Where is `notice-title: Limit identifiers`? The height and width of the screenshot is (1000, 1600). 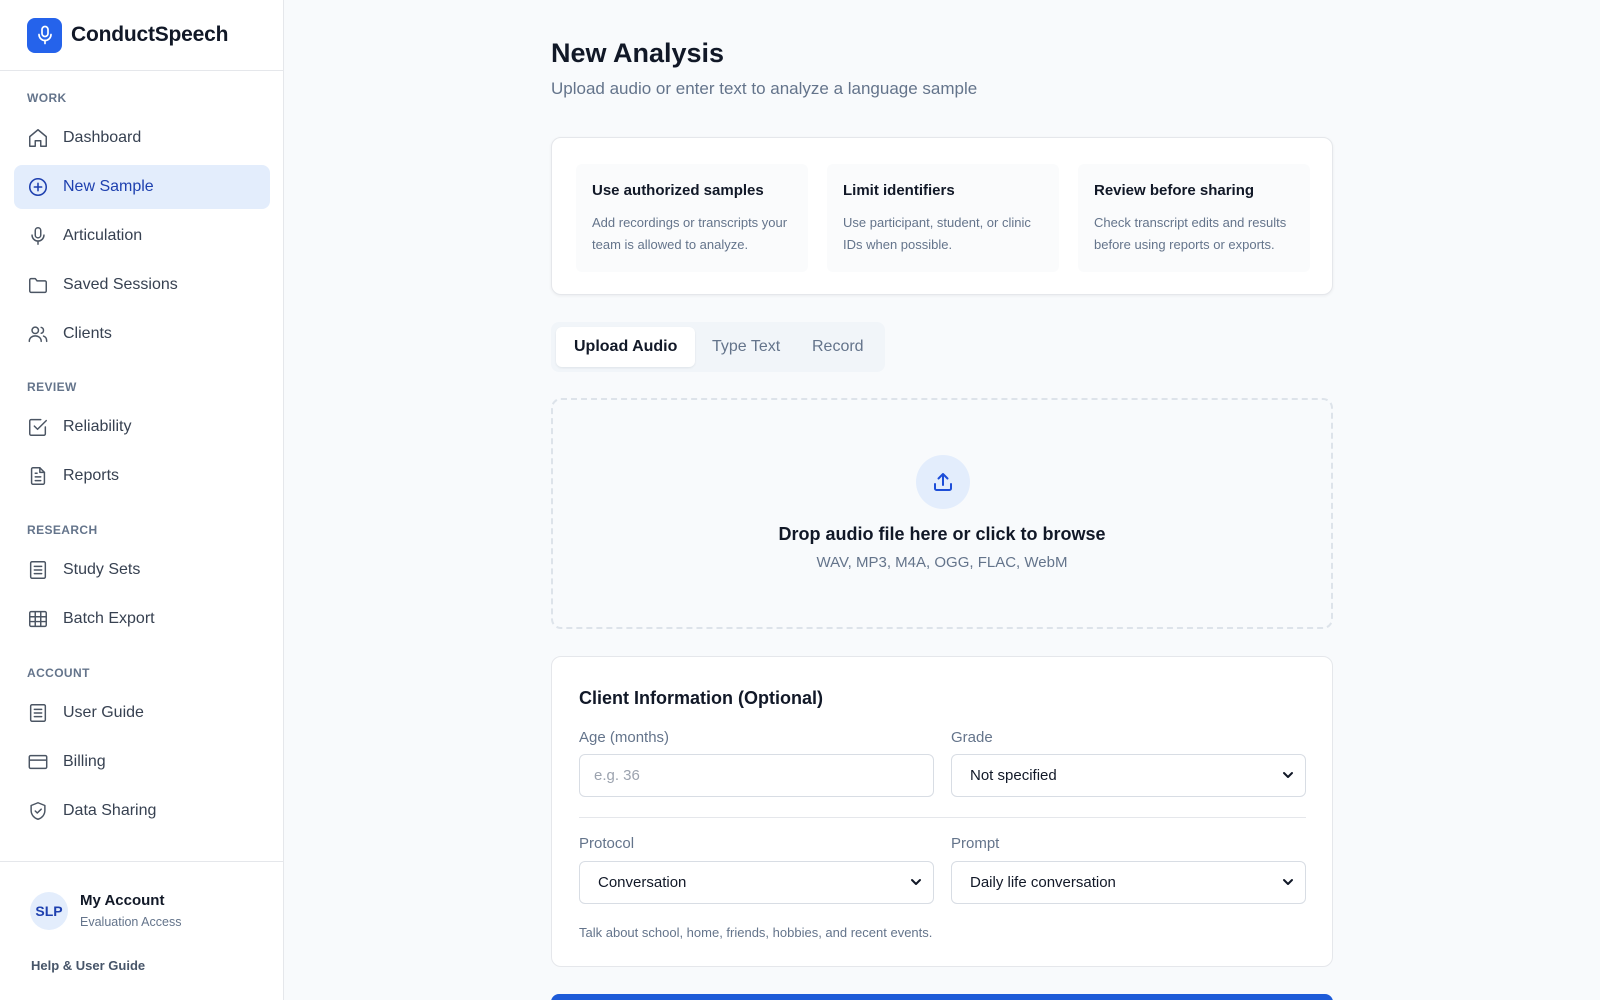 notice-title: Limit identifiers is located at coordinates (899, 190).